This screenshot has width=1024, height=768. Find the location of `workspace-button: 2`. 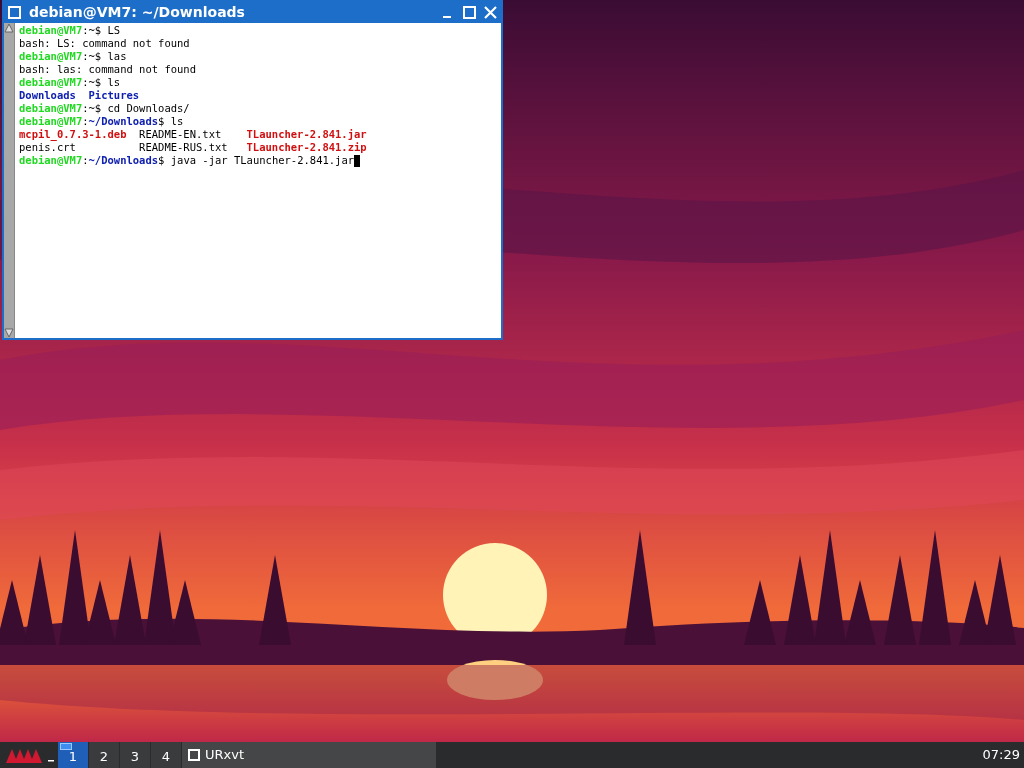

workspace-button: 2 is located at coordinates (104, 755).